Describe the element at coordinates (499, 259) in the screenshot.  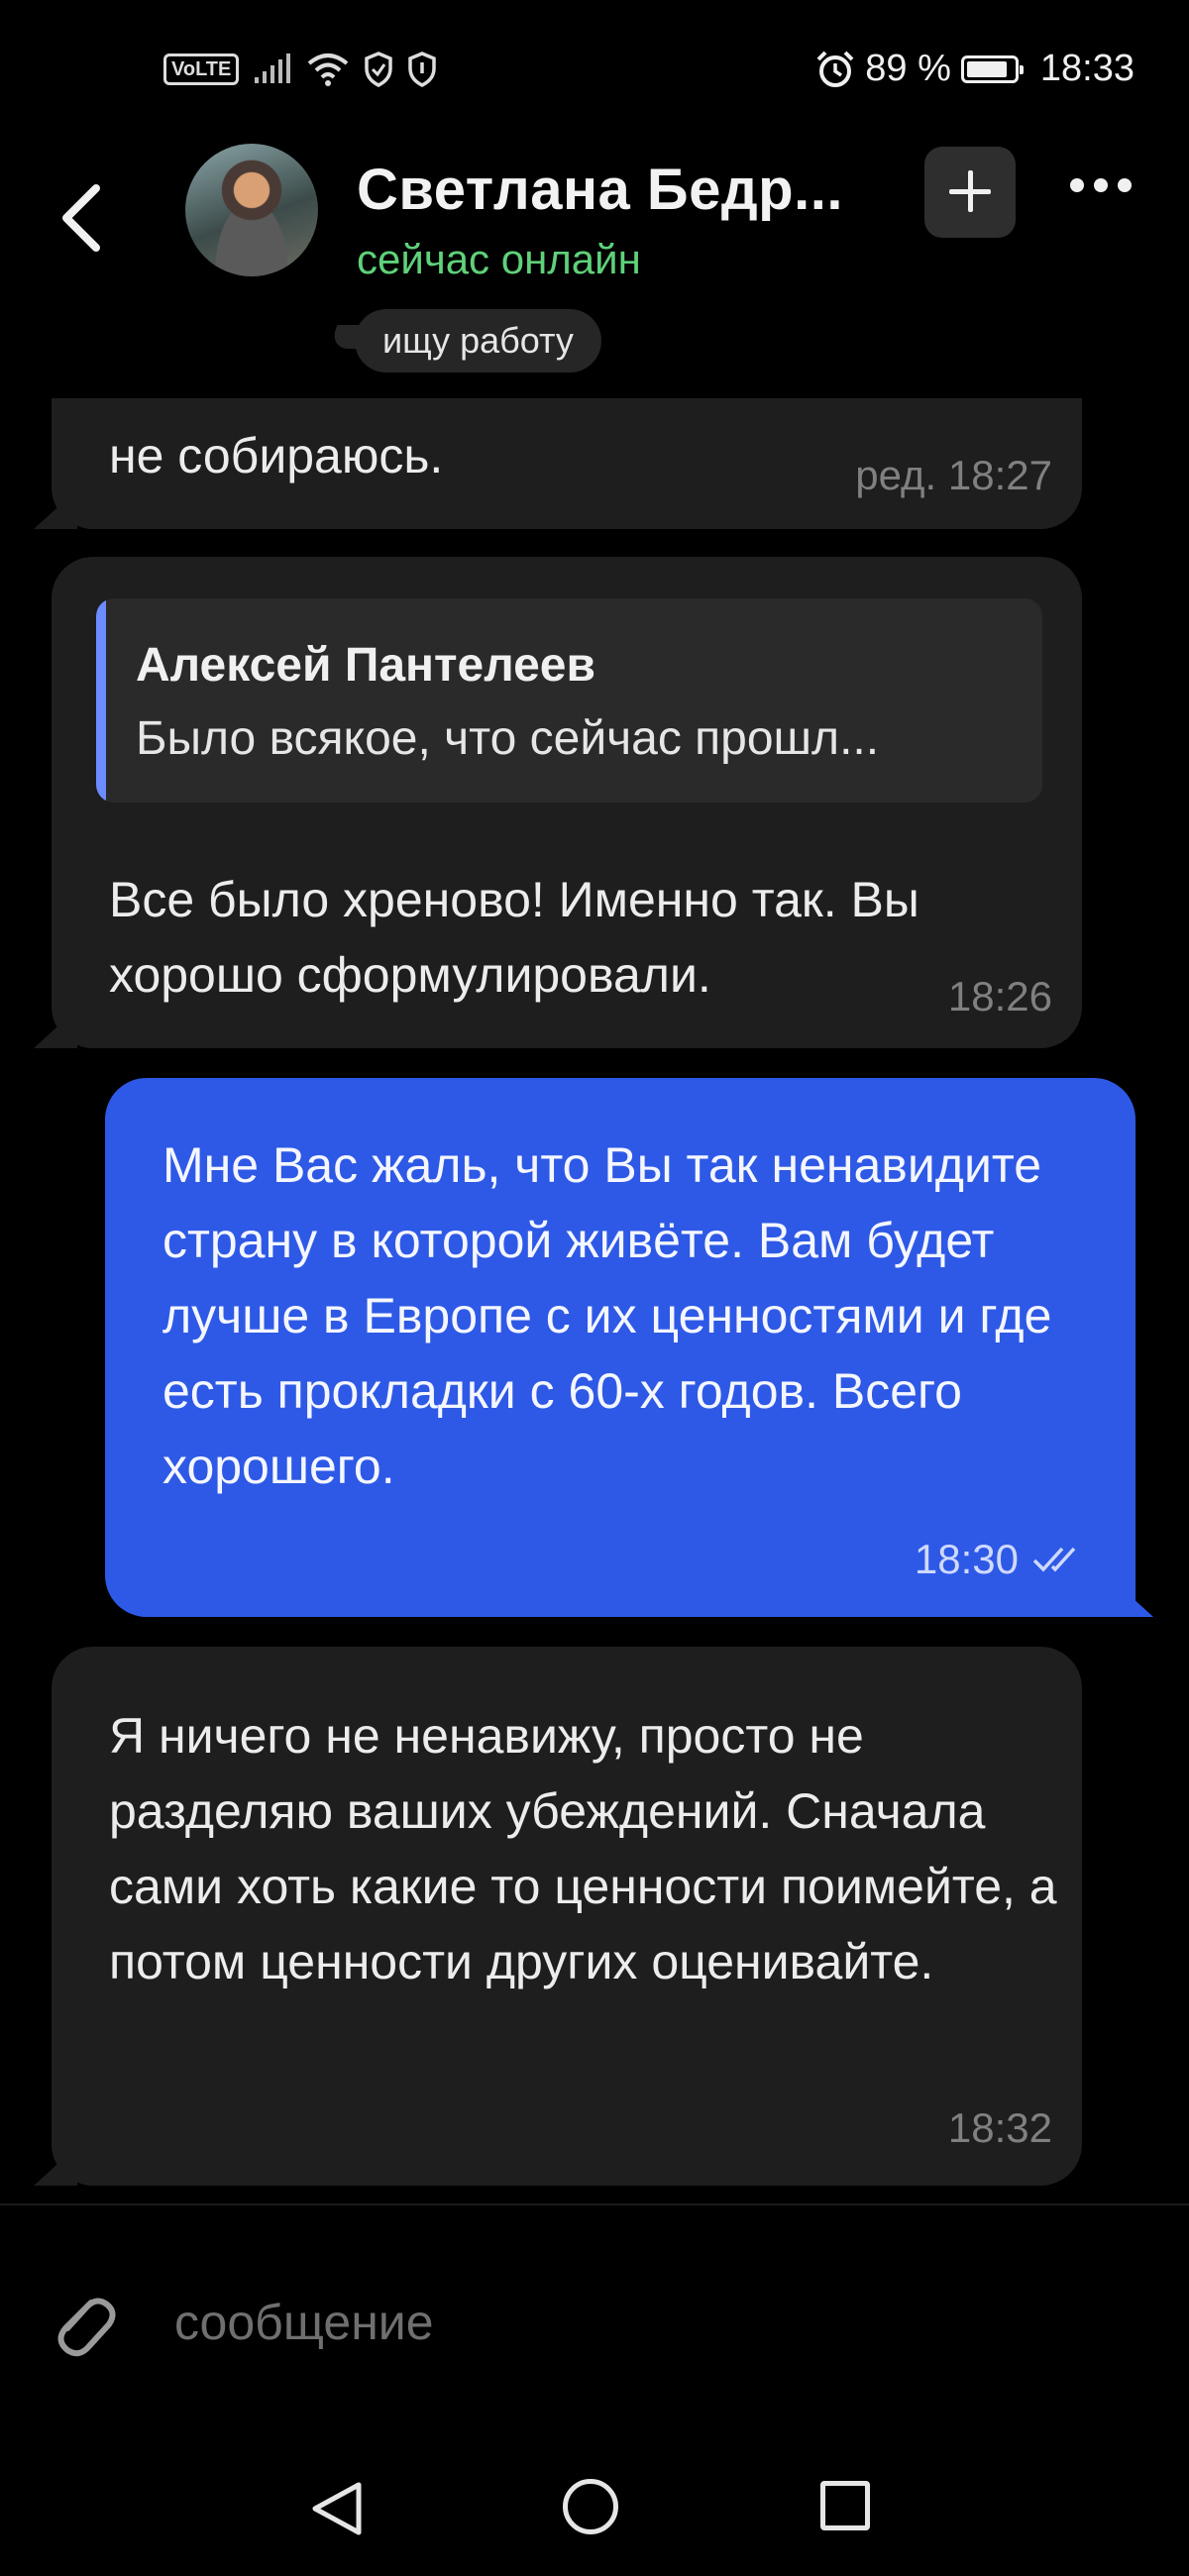
I see `presence-status: сейчас онлайн` at that location.